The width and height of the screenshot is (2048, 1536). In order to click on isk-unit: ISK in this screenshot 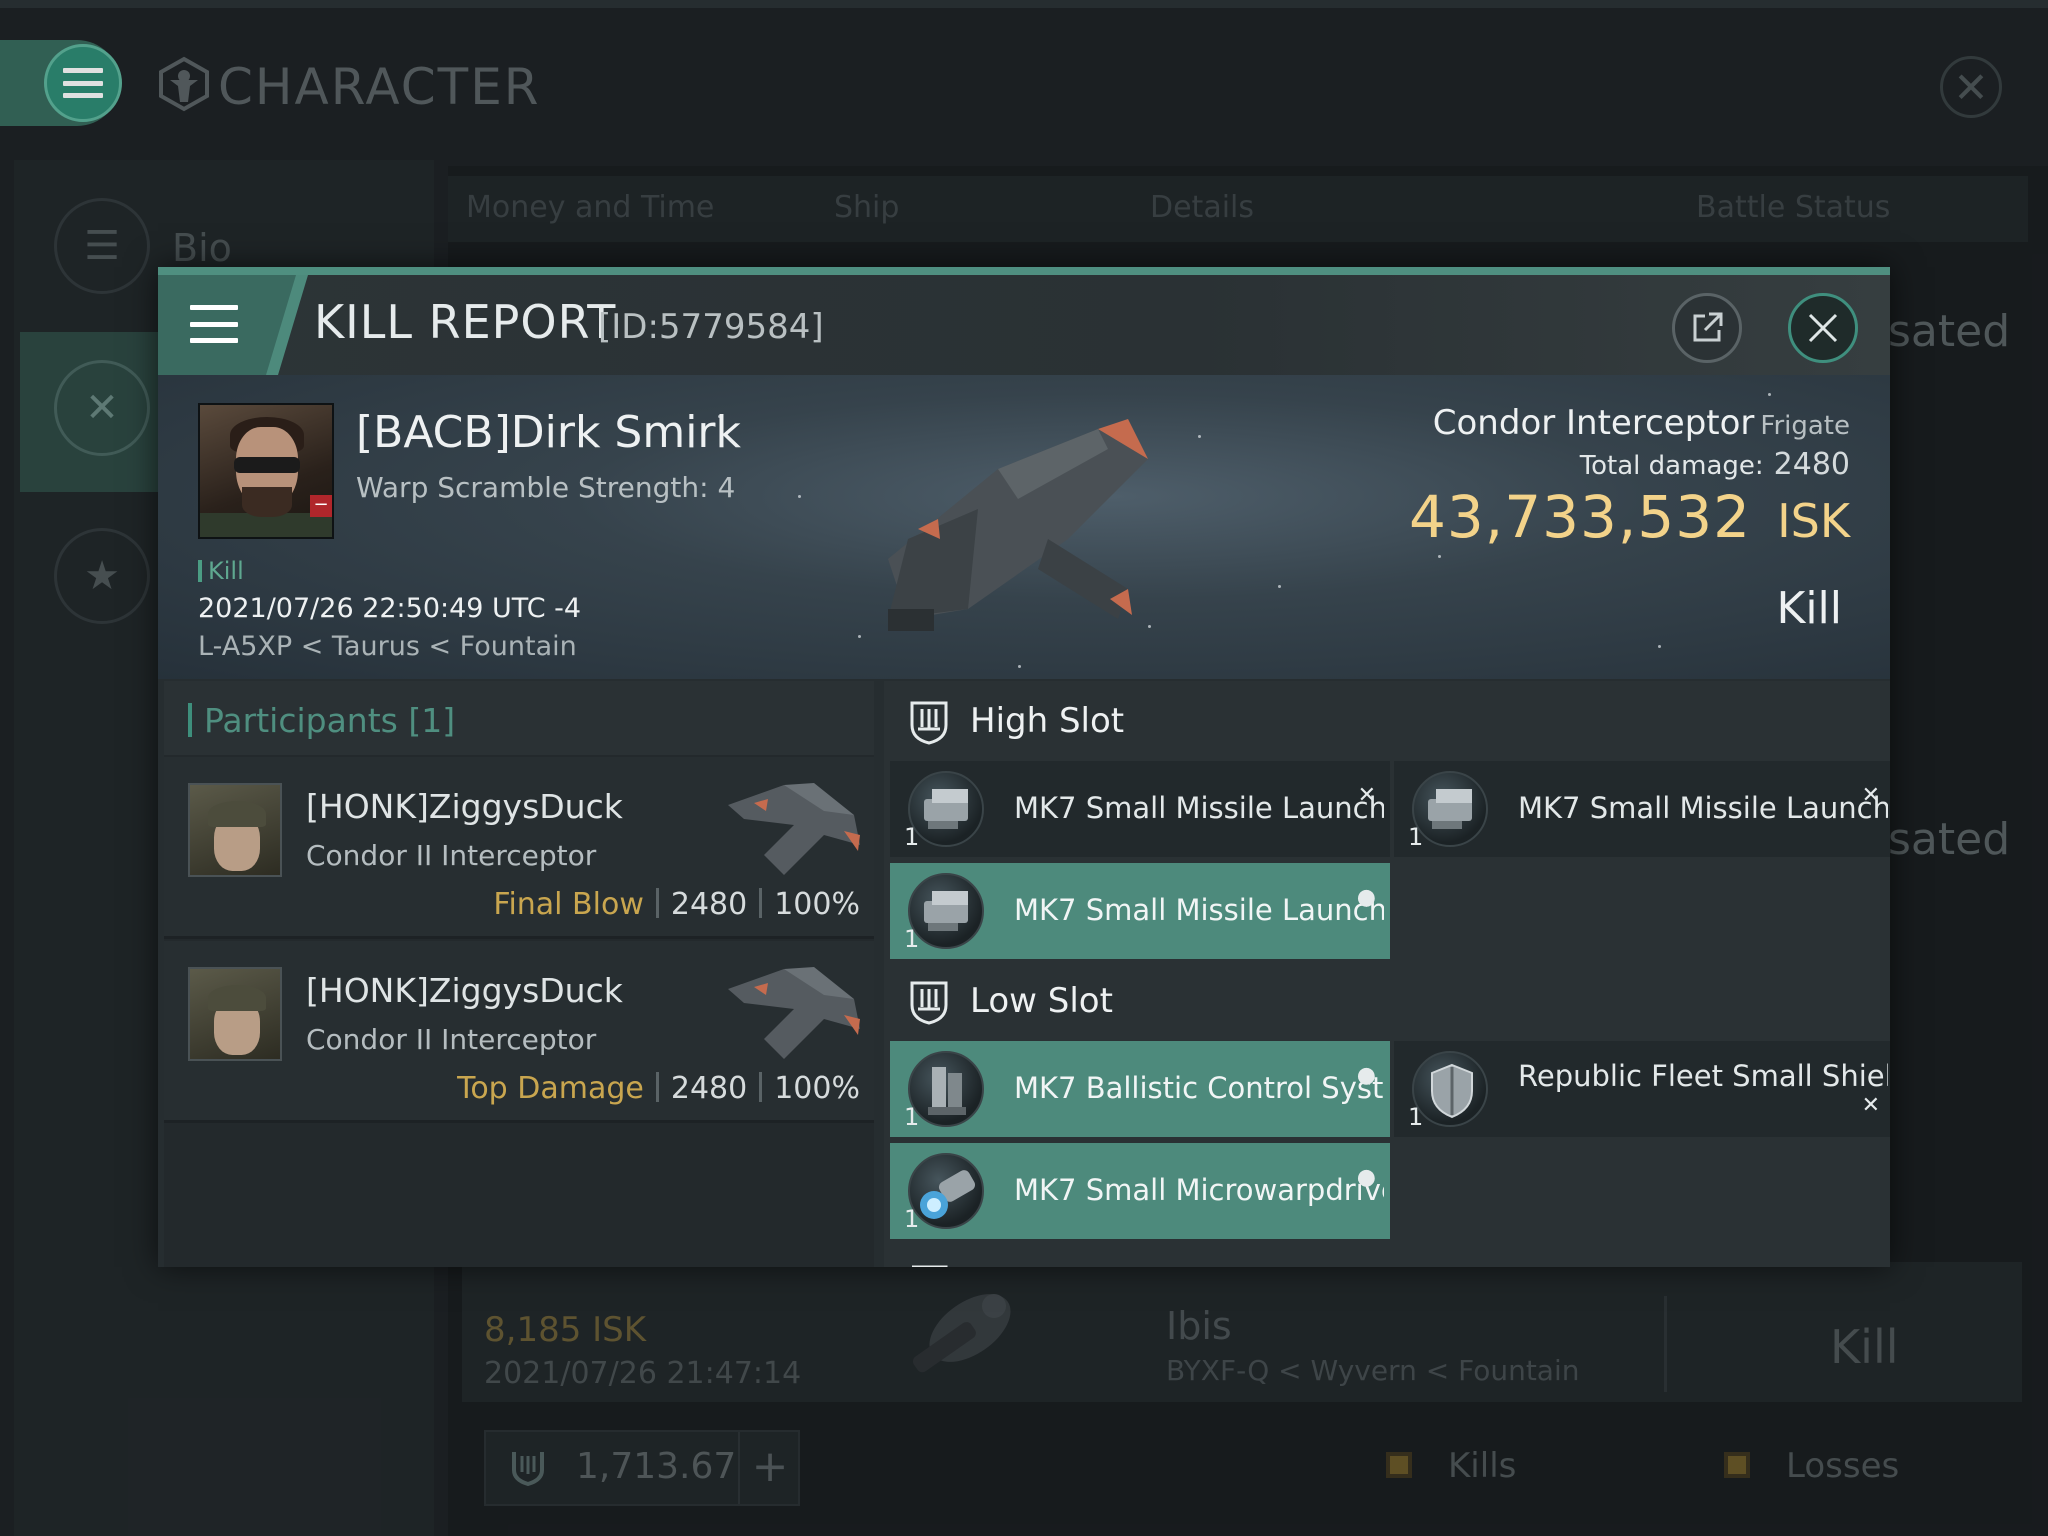, I will do `click(1813, 521)`.